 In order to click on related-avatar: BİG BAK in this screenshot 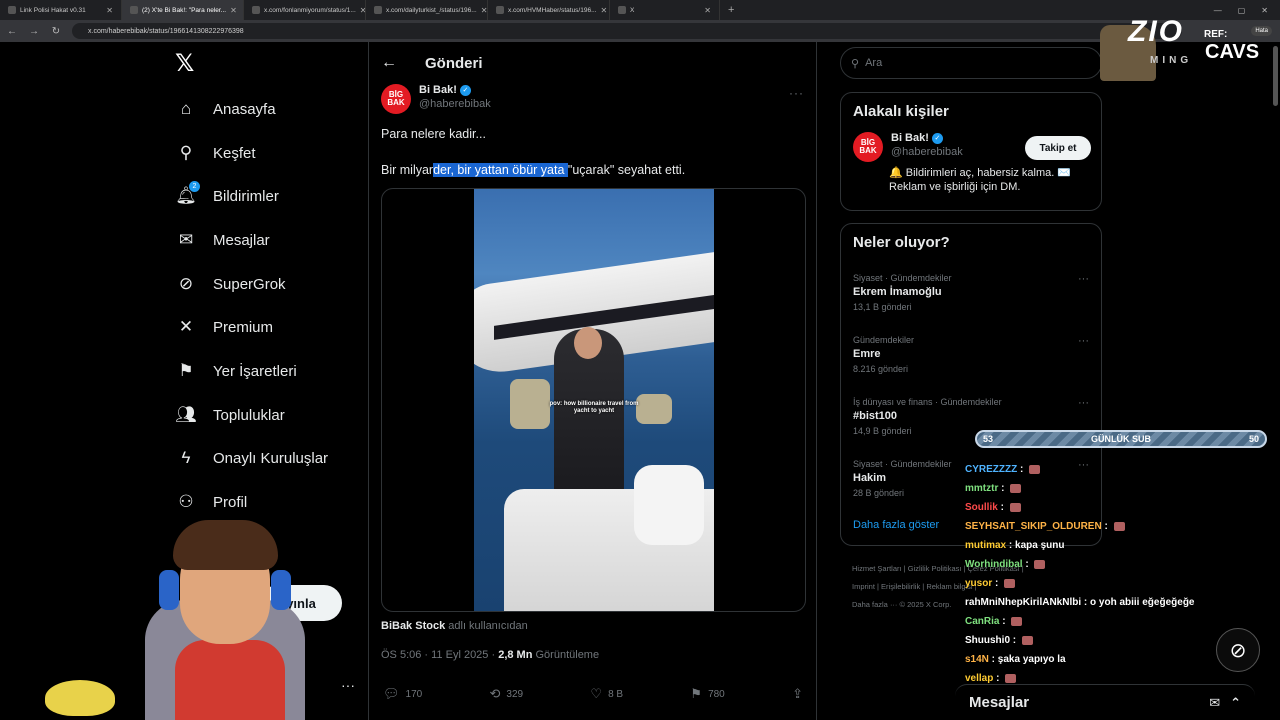, I will do `click(868, 147)`.